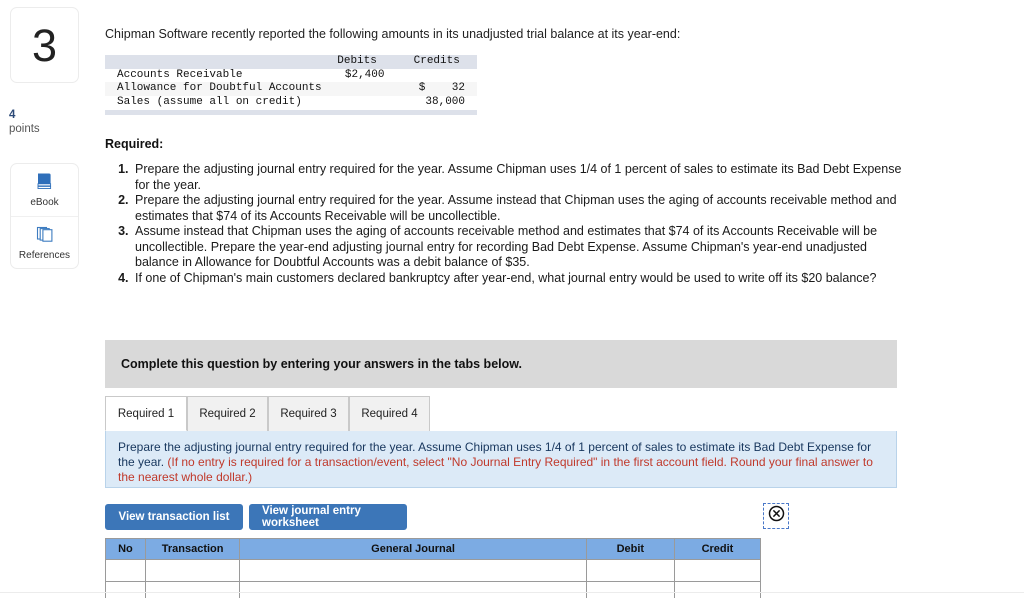 This screenshot has height=598, width=1024. What do you see at coordinates (180, 74) in the screenshot?
I see `tb-account: Accounts Receivable` at bounding box center [180, 74].